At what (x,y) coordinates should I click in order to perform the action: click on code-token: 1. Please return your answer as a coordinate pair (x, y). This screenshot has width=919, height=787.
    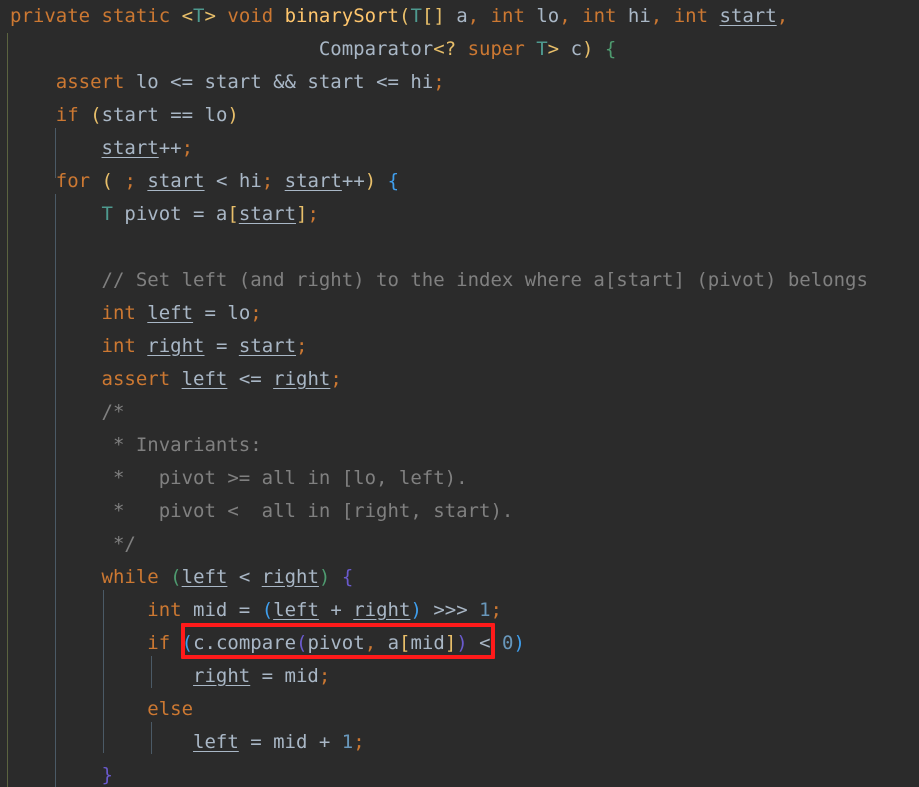
    Looking at the image, I should click on (485, 610).